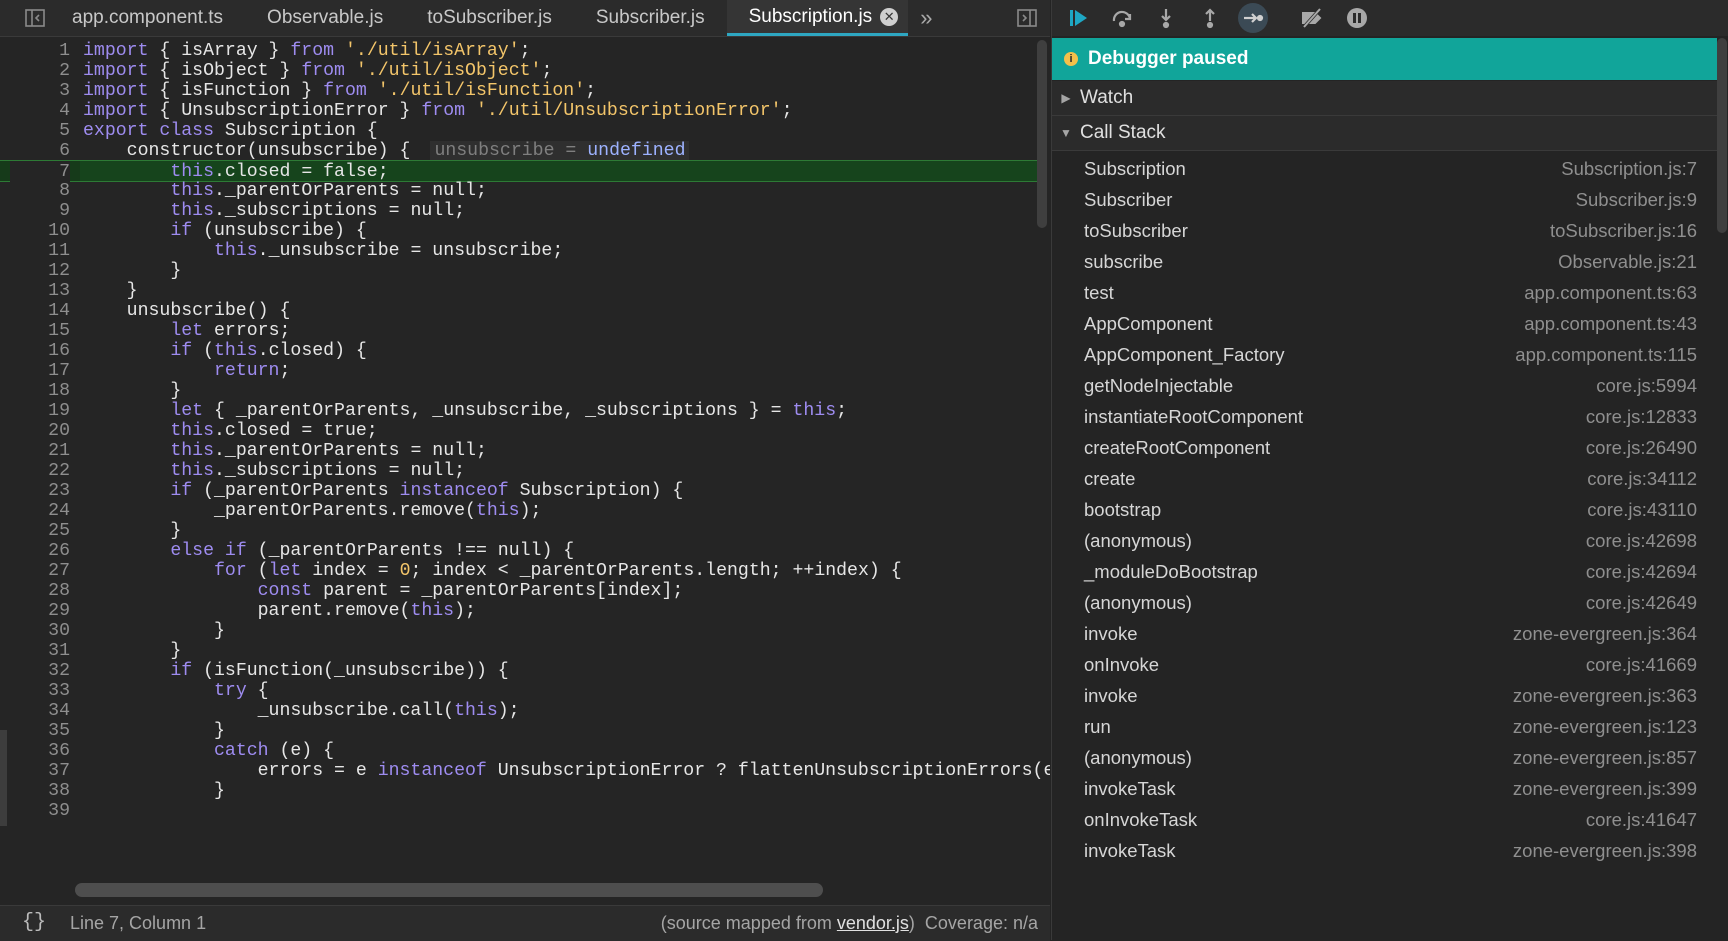  Describe the element at coordinates (520, 811) in the screenshot. I see `code-line: 39` at that location.